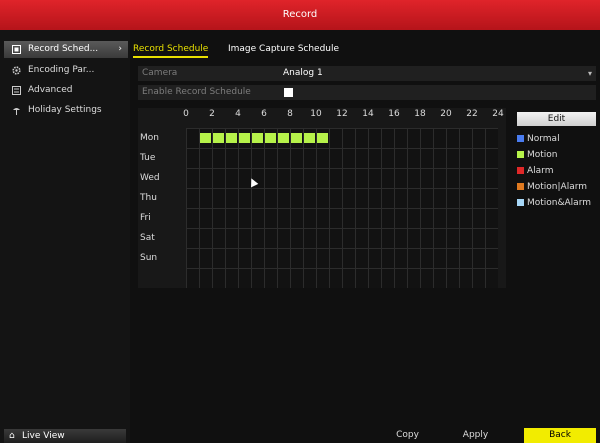 The image size is (600, 443). I want to click on enable-record-schedule-label: Enable Record Schedule, so click(196, 92).